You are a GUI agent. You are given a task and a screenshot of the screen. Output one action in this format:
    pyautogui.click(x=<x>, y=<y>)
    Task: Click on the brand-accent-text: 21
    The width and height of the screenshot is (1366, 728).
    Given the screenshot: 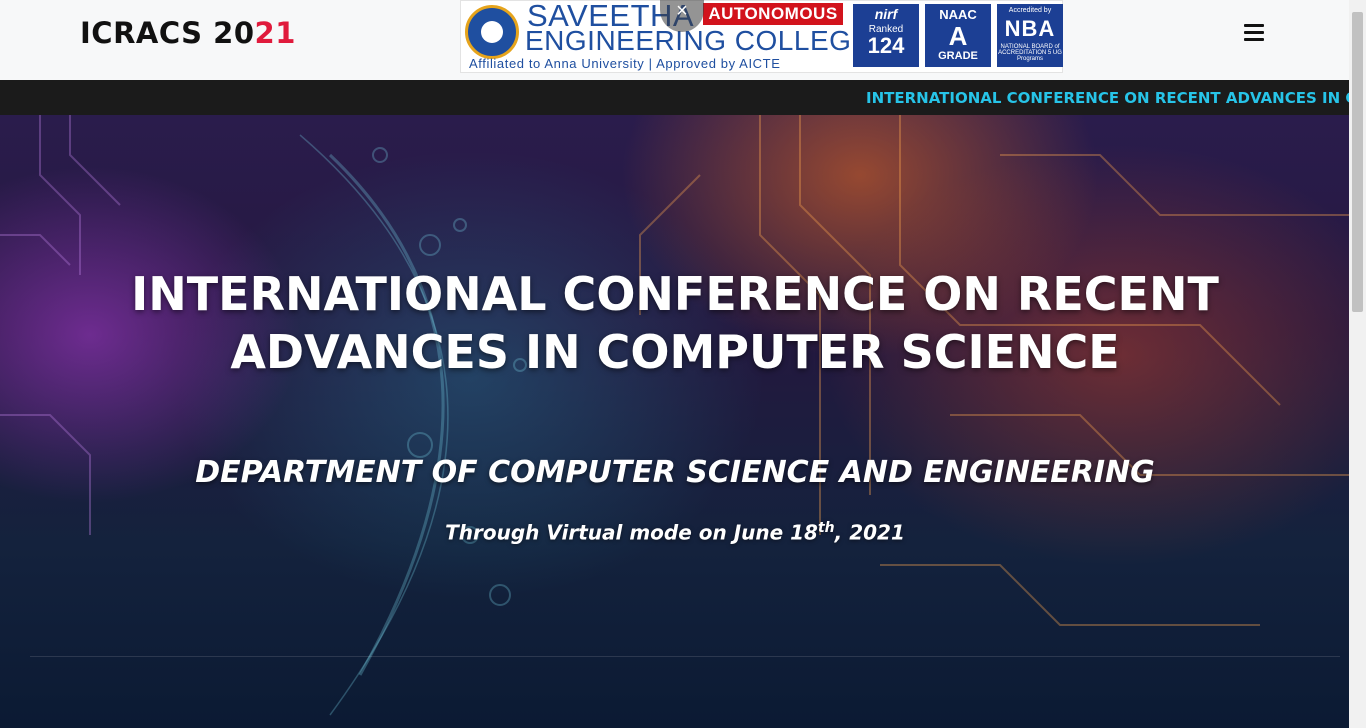 What is the action you would take?
    pyautogui.click(x=275, y=33)
    